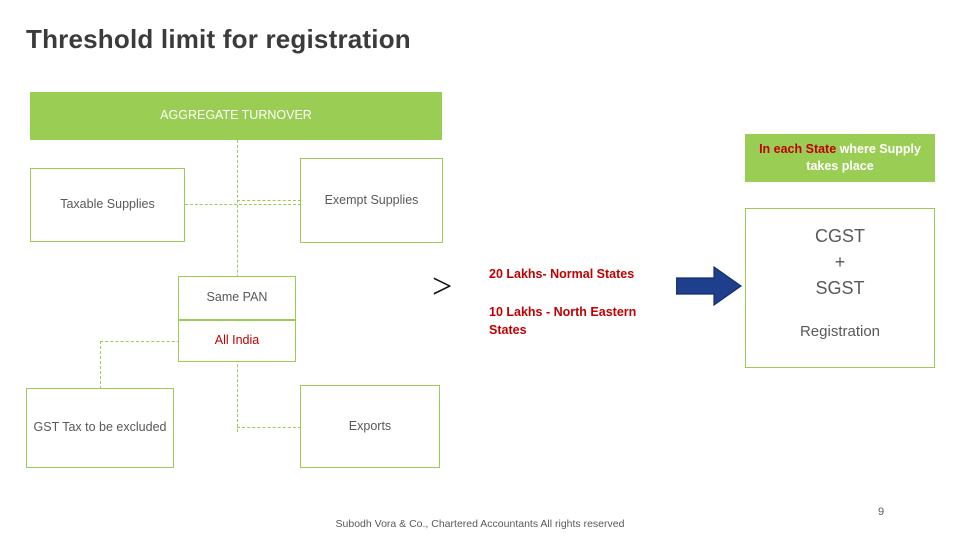  I want to click on connector-taxable-supplies, so click(243, 204).